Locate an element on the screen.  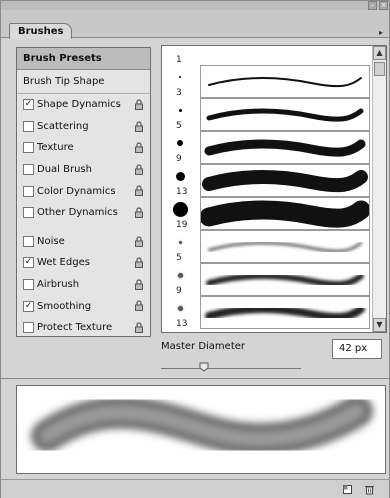
option-label: Texture is located at coordinates (55, 148).